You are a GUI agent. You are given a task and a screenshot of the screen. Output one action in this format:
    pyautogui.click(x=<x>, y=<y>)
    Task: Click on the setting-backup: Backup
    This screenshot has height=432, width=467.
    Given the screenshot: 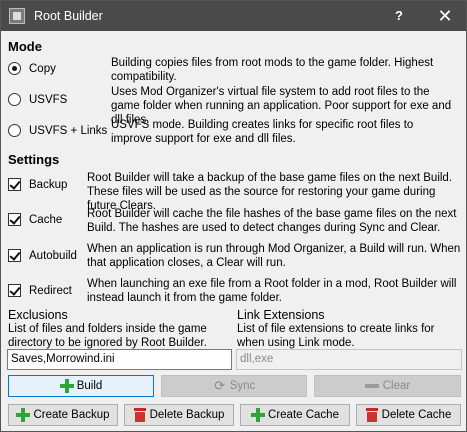 What is the action you would take?
    pyautogui.click(x=37, y=184)
    